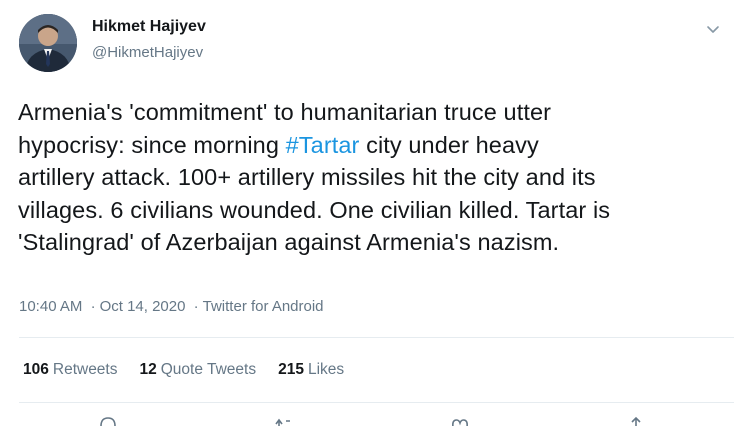  Describe the element at coordinates (326, 369) in the screenshot. I see `likes-label: Likes` at that location.